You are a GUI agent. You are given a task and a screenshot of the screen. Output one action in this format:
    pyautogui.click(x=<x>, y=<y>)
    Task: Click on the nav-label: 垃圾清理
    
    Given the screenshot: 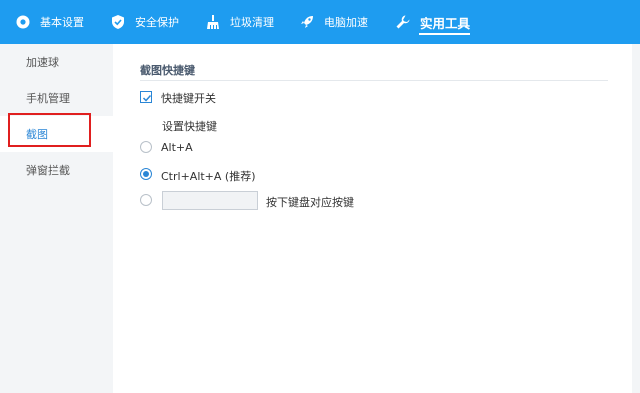 What is the action you would take?
    pyautogui.click(x=252, y=22)
    